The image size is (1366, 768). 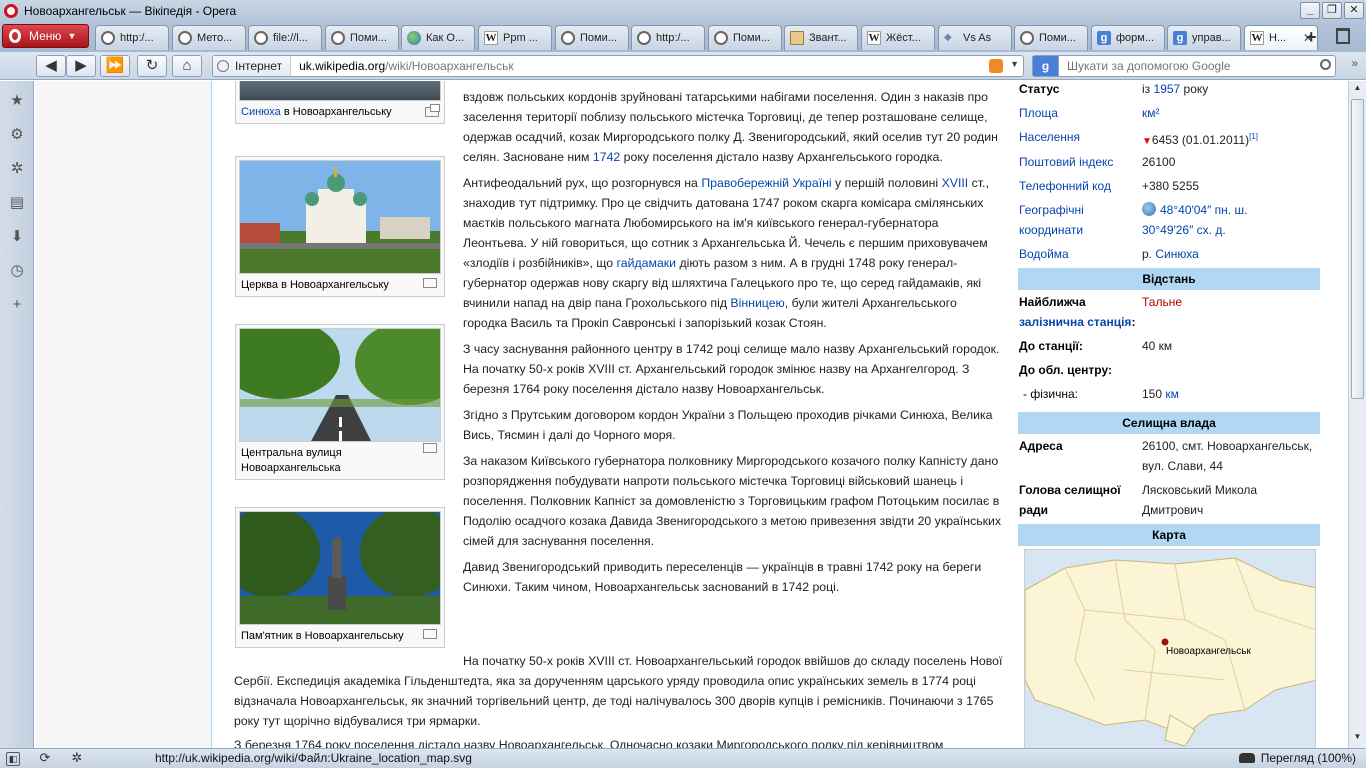 What do you see at coordinates (1194, 220) in the screenshot?
I see `link-coordinates-value: 48°40′04″ пн. ш. 30°49′26″ сх. д.` at bounding box center [1194, 220].